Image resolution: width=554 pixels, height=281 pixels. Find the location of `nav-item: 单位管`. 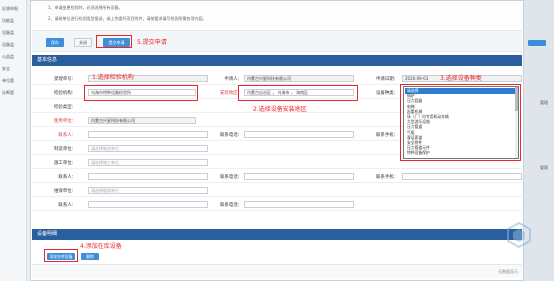

nav-item: 单位管 is located at coordinates (8, 81).